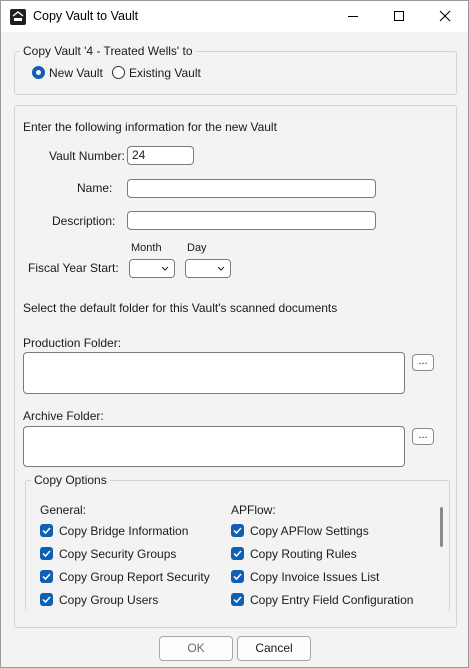  What do you see at coordinates (274, 648) in the screenshot?
I see `cancel-button: Cancel` at bounding box center [274, 648].